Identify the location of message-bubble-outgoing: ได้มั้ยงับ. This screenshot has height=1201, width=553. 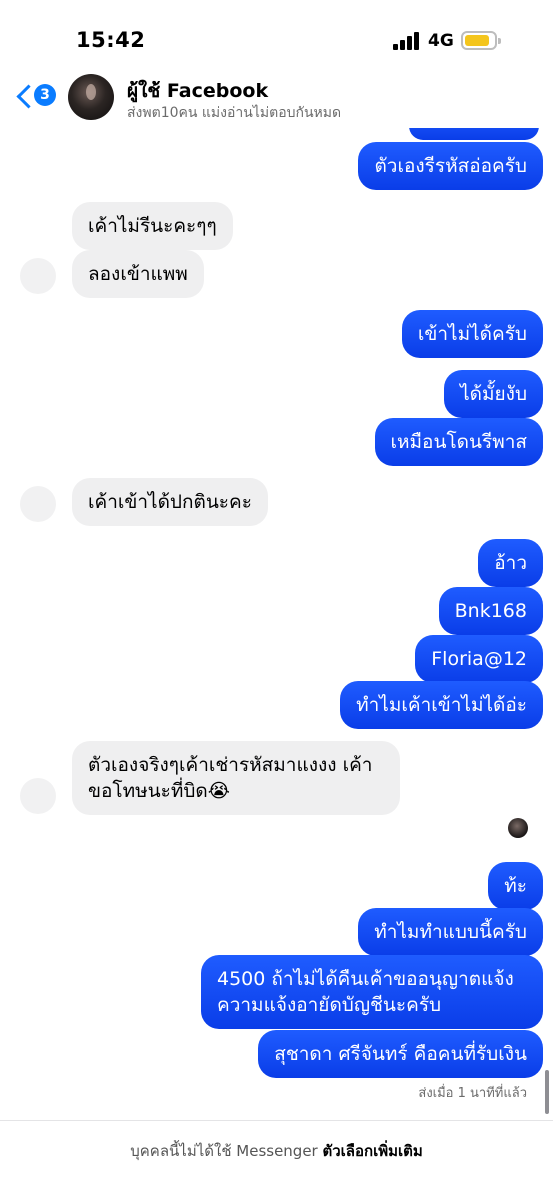
(493, 394).